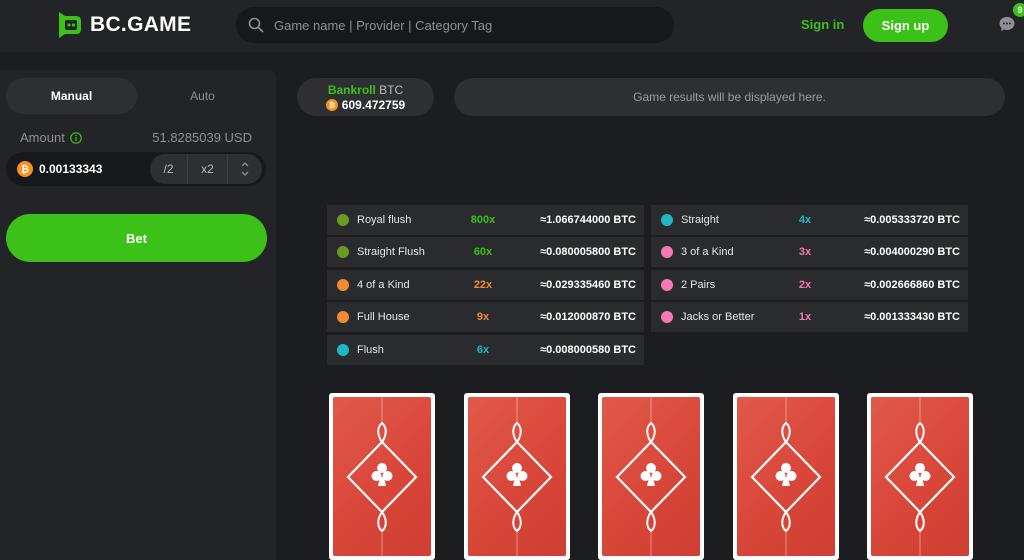 Image resolution: width=1024 pixels, height=560 pixels. I want to click on paytable-row: Flush 6x ≈0.008000580 BTC, so click(485, 349).